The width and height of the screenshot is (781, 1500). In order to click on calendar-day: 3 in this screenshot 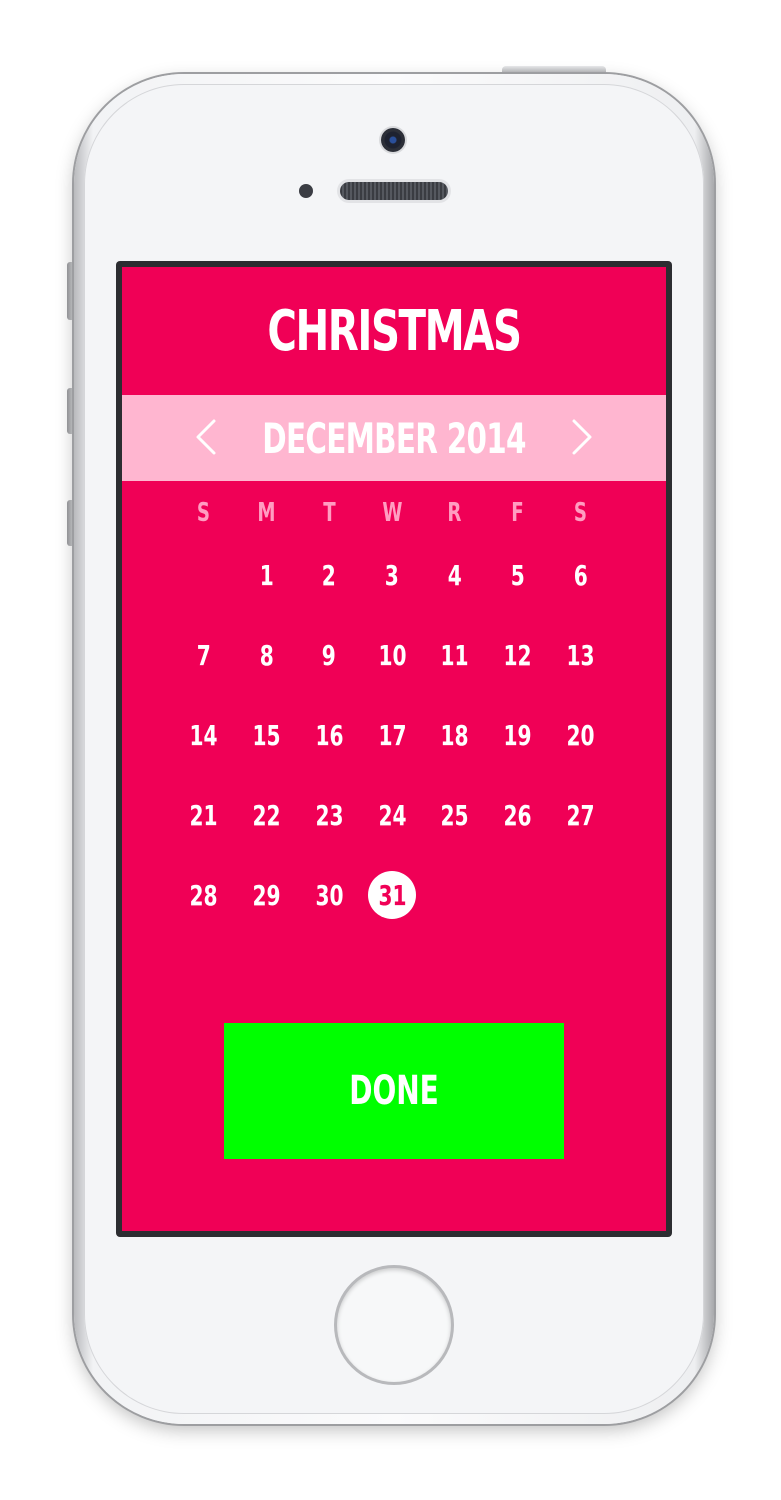, I will do `click(392, 575)`.